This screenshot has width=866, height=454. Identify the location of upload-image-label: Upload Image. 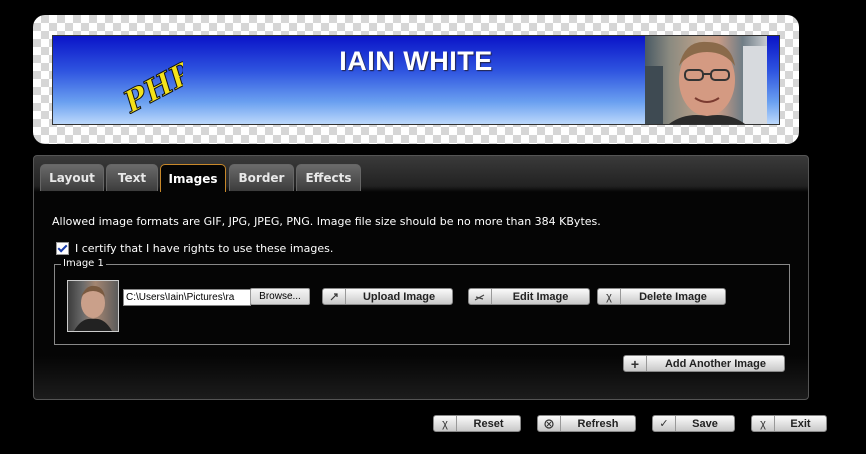
(399, 296).